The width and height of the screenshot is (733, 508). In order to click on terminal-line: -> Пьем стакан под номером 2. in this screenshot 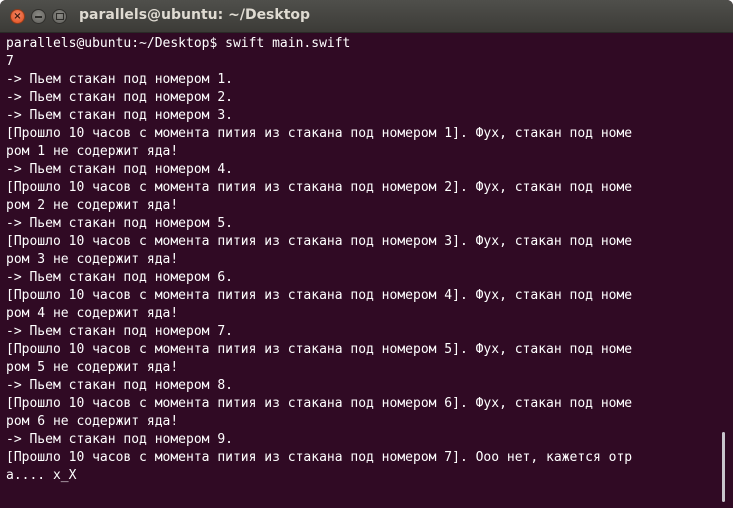, I will do `click(119, 97)`.